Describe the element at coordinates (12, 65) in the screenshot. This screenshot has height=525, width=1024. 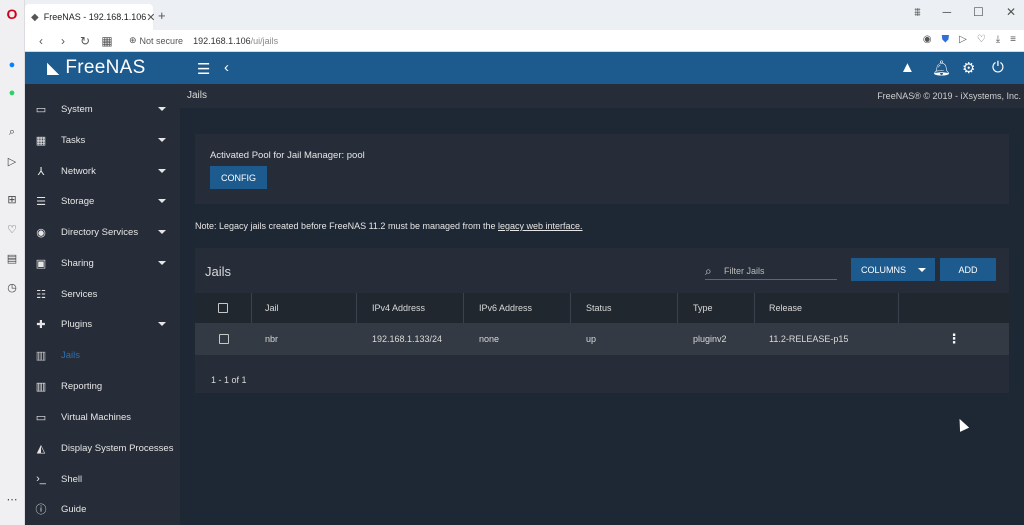
I see `messenger-icon: ●` at that location.